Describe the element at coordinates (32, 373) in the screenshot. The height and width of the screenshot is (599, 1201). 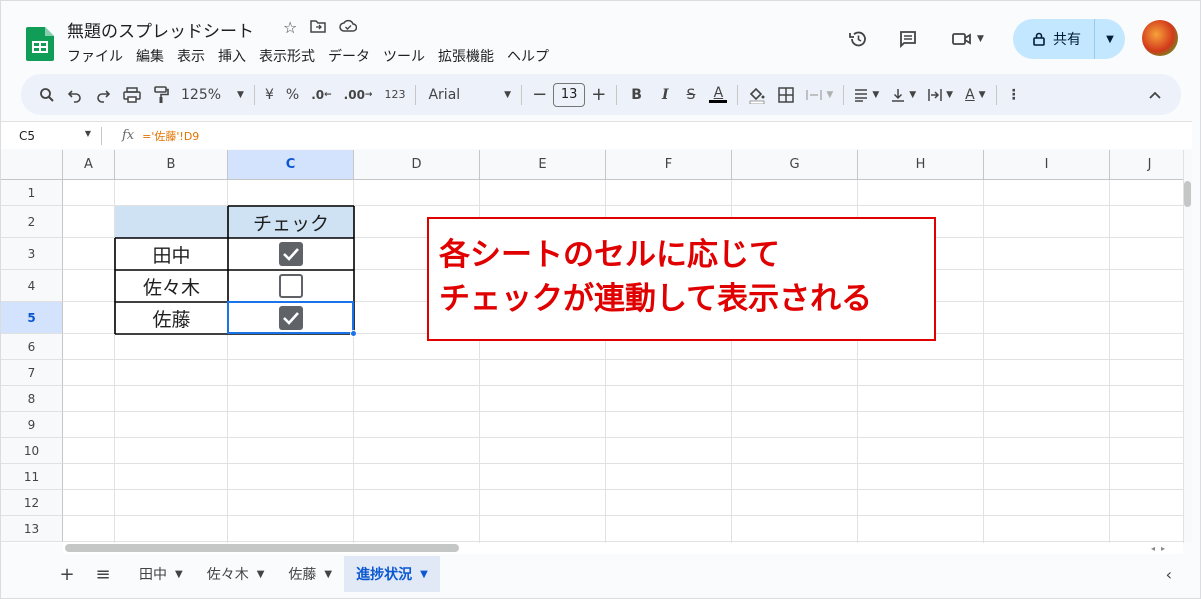
I see `row-header-7: 7` at that location.